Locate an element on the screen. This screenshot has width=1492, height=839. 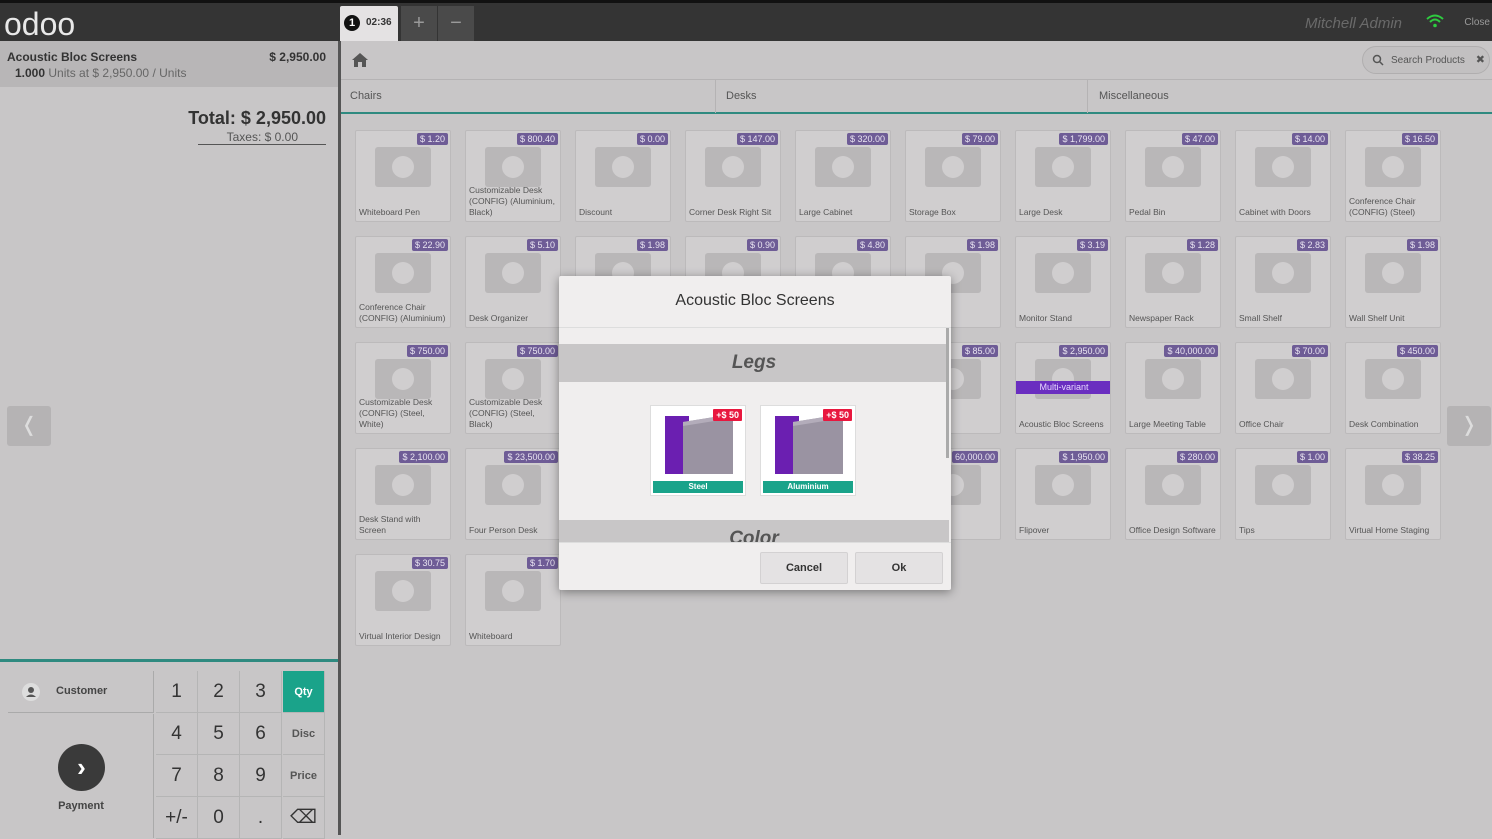
mode-qty-button: Qty is located at coordinates (304, 692).